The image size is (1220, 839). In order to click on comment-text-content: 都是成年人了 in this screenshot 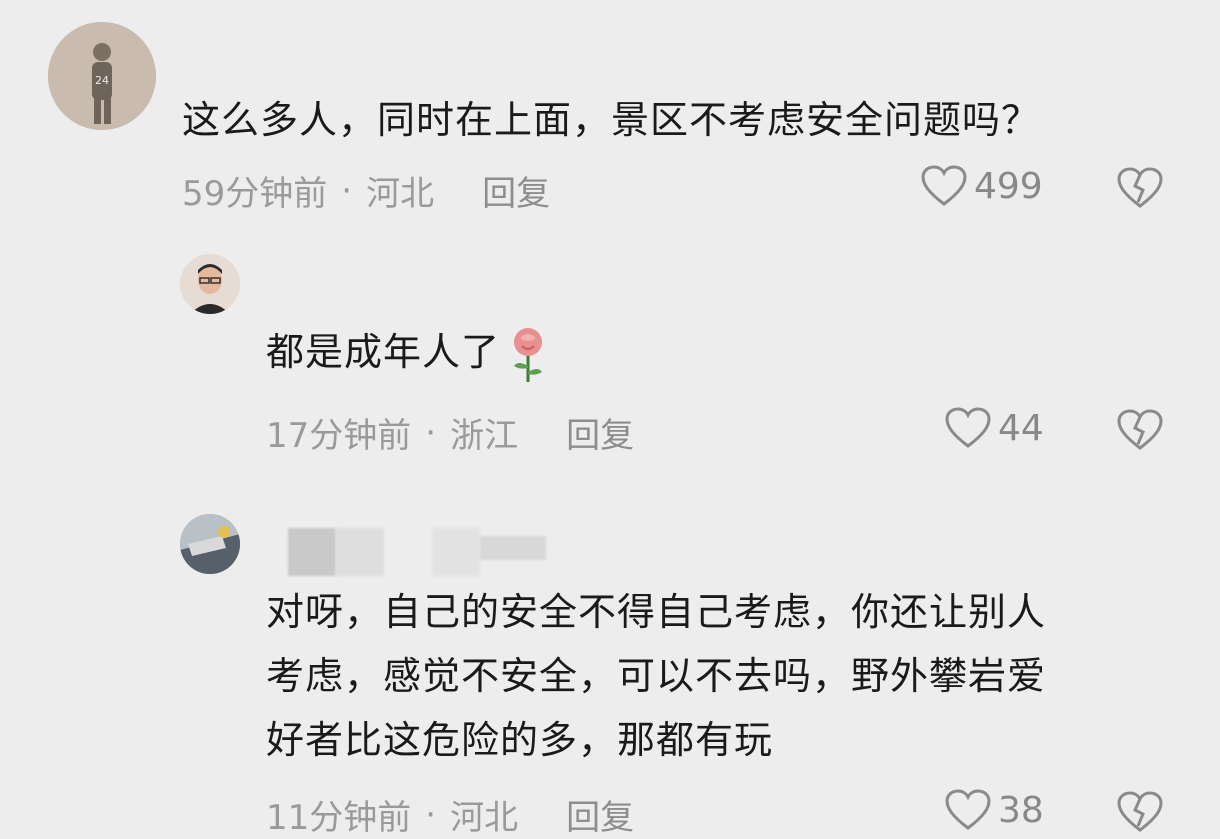, I will do `click(383, 352)`.